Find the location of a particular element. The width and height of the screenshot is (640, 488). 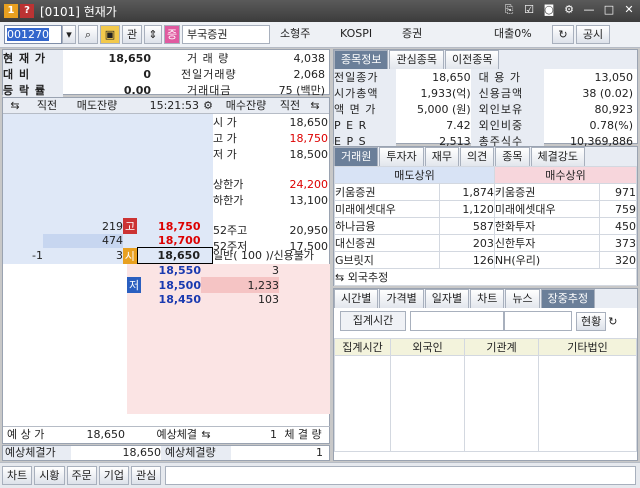

price-label: 현 재 가 is located at coordinates (33, 58).